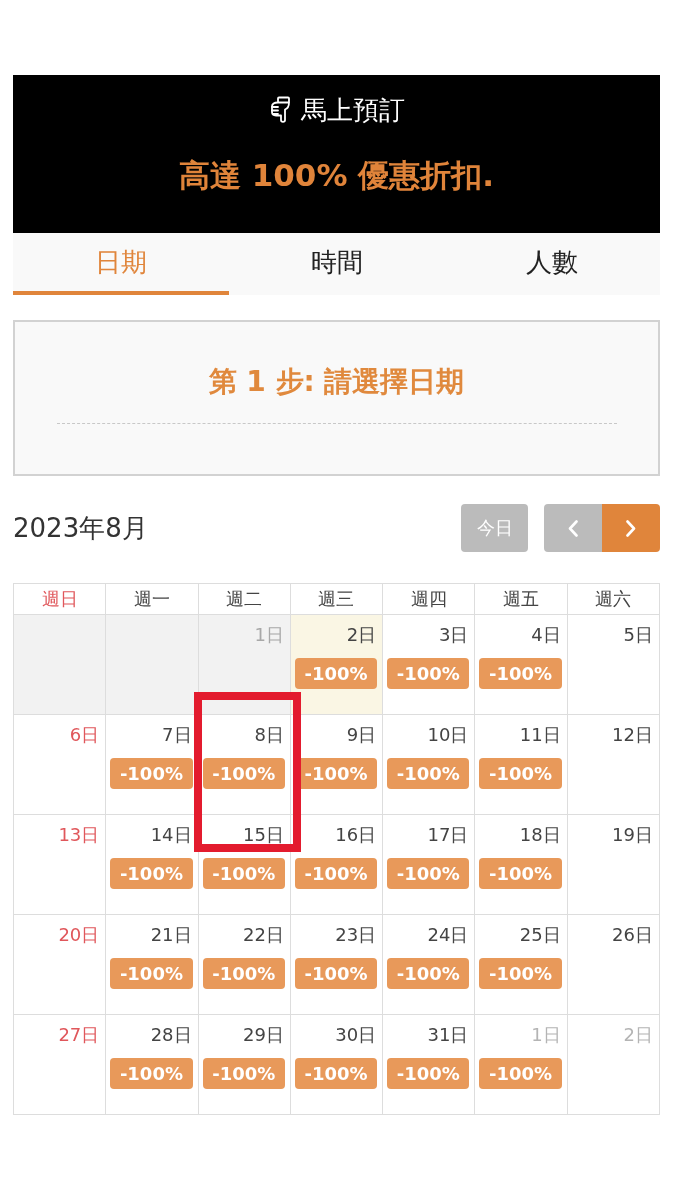 The height and width of the screenshot is (1200, 675). Describe the element at coordinates (540, 935) in the screenshot. I see `day-number: 25日` at that location.